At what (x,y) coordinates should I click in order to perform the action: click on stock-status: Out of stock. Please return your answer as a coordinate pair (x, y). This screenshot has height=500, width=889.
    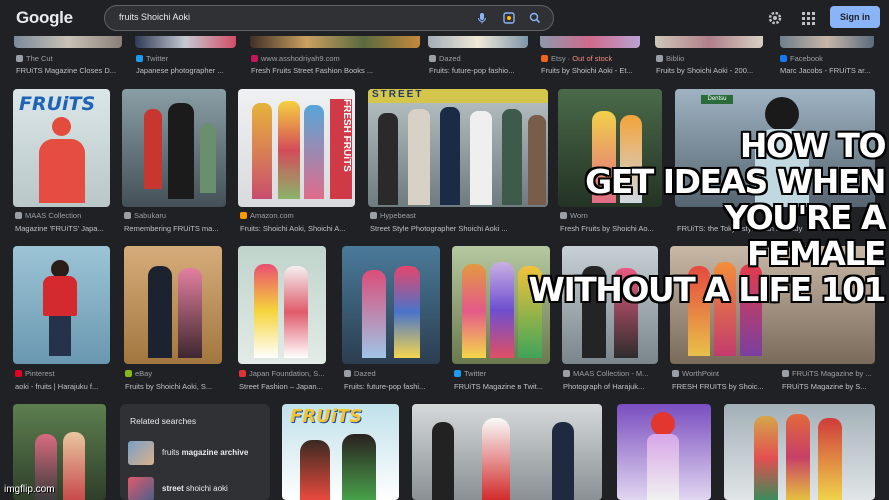
    Looking at the image, I should click on (592, 58).